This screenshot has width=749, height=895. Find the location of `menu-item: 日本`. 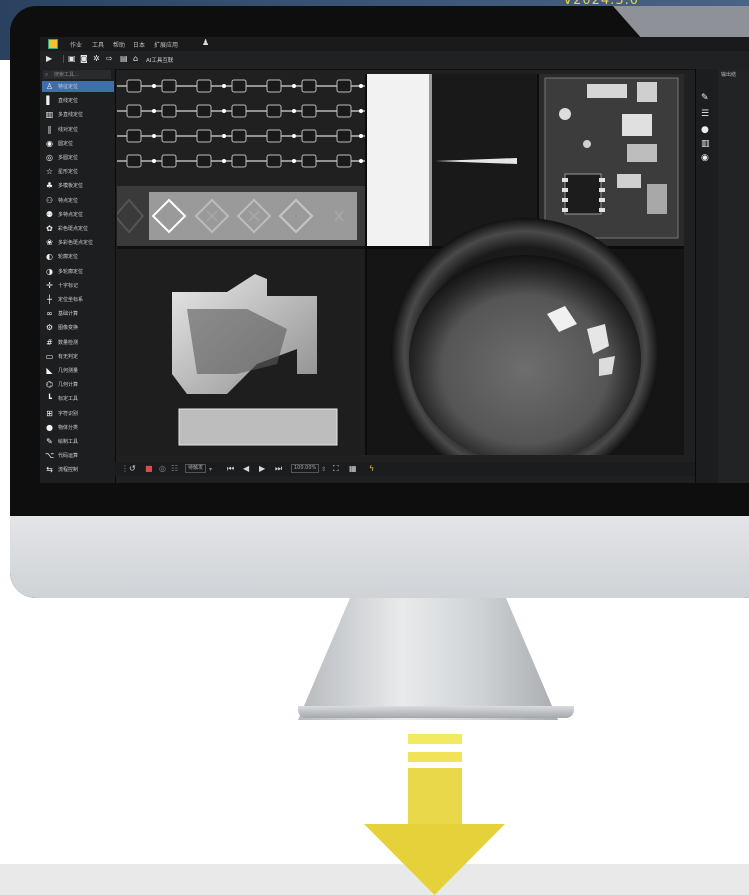

menu-item: 日本 is located at coordinates (139, 44).